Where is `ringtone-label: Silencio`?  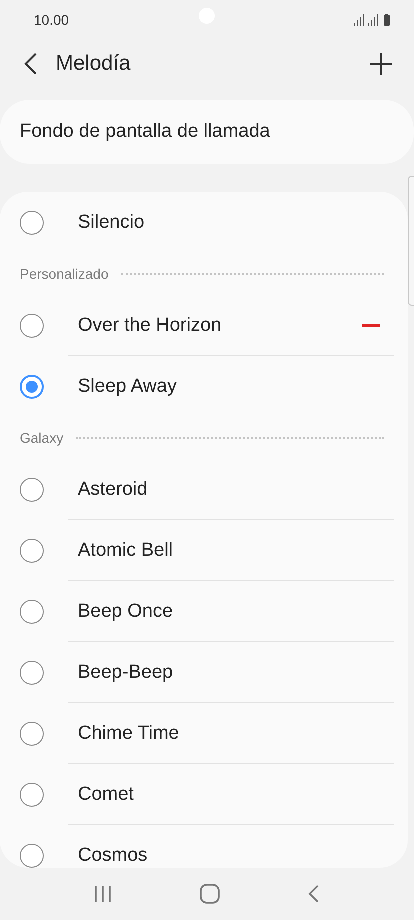 ringtone-label: Silencio is located at coordinates (233, 223).